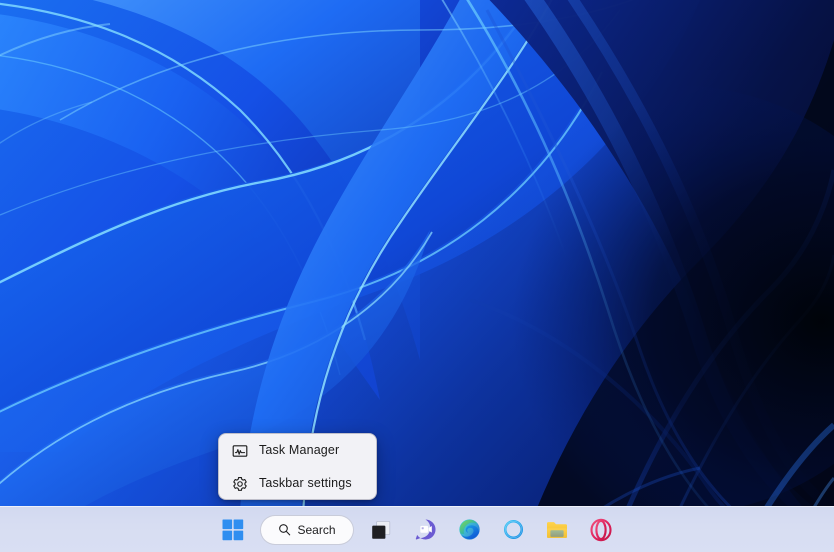 The width and height of the screenshot is (834, 552). I want to click on folder-icon, so click(557, 529).